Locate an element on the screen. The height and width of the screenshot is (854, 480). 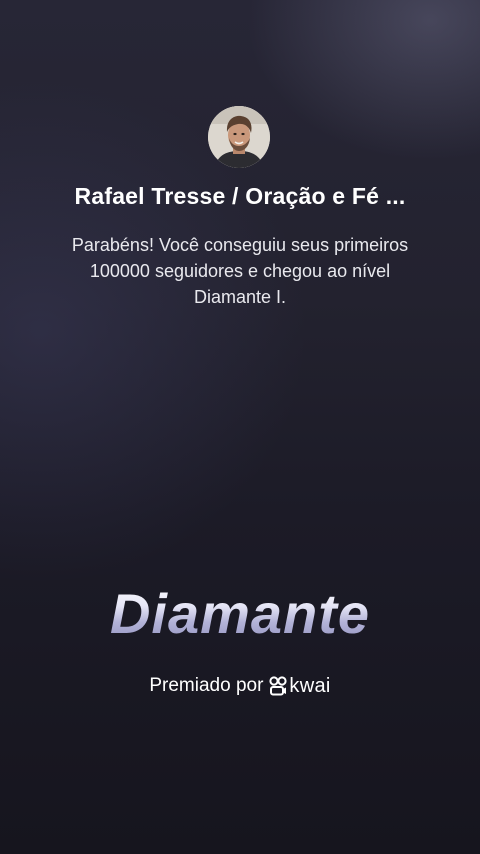
avatar is located at coordinates (239, 137).